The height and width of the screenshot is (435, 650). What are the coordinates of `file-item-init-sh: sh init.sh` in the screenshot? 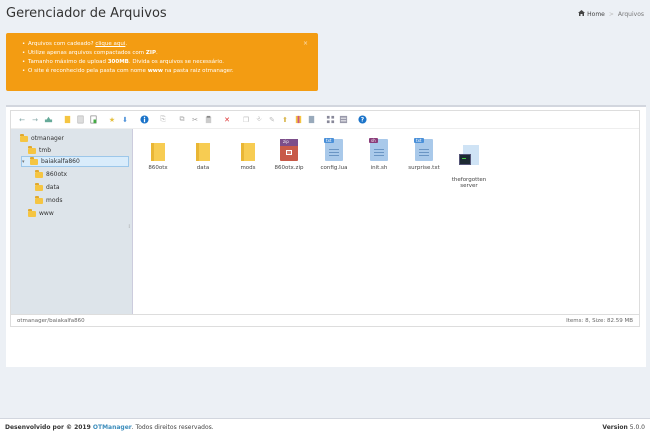 It's located at (379, 154).